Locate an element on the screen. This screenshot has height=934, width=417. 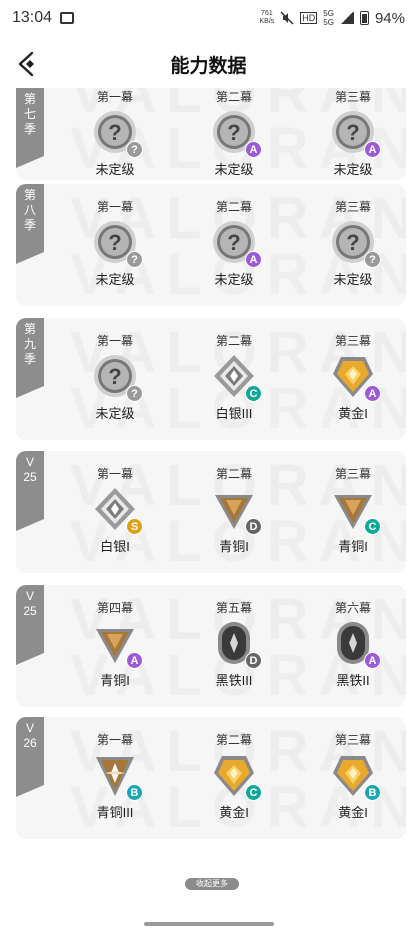
act-item: 第二幕 C 白银III is located at coordinates (234, 377).